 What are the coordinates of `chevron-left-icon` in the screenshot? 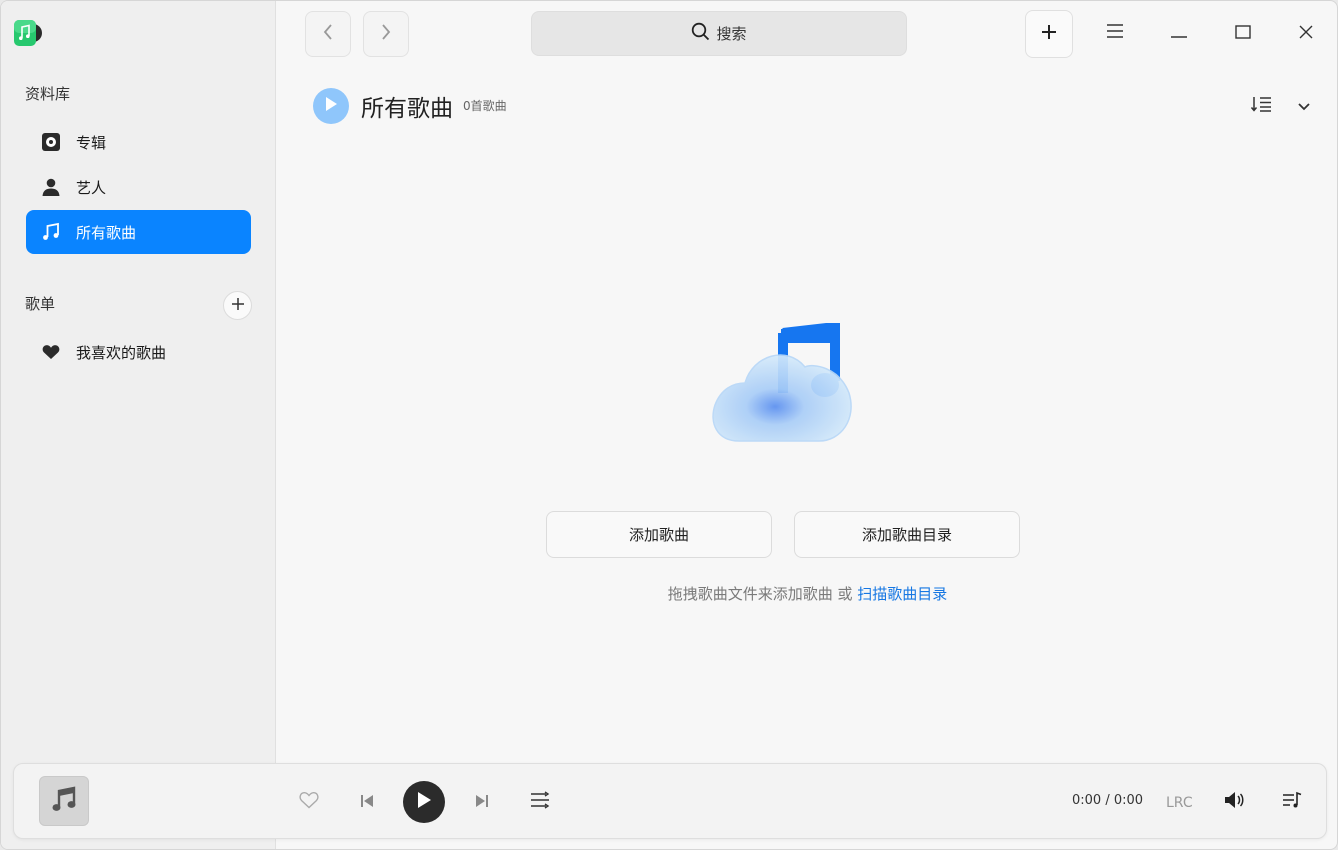 It's located at (328, 34).